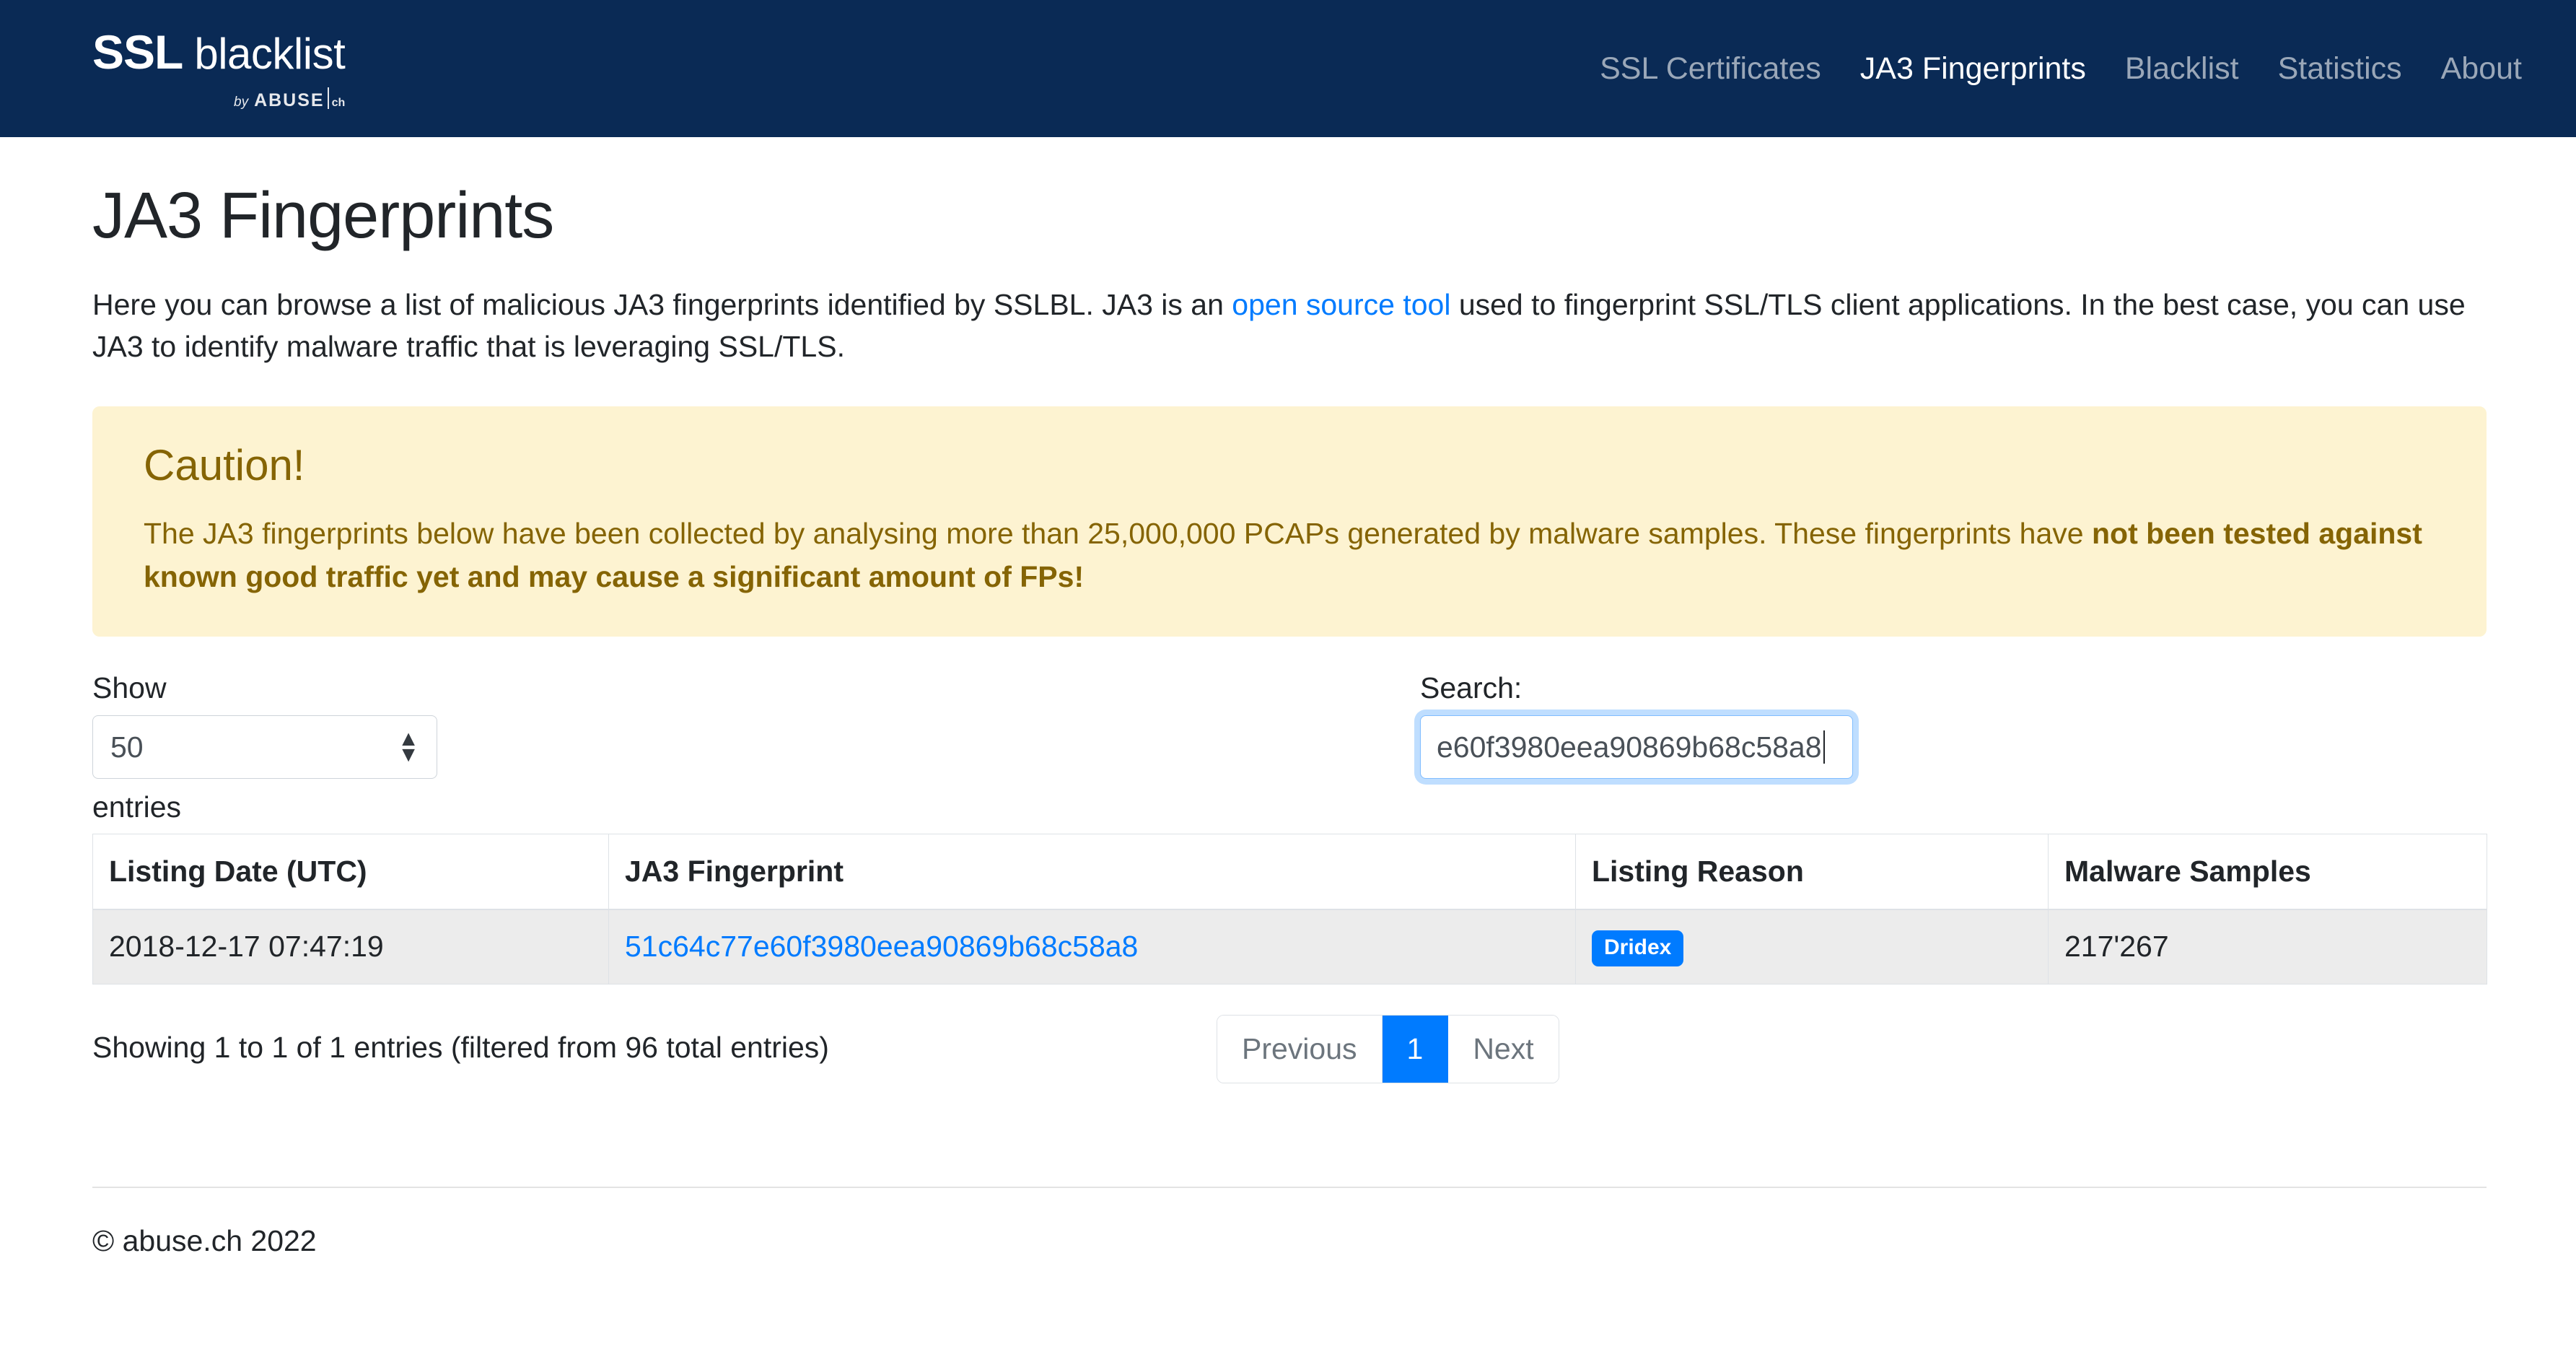 The width and height of the screenshot is (2576, 1349). What do you see at coordinates (2267, 872) in the screenshot?
I see `column-header-malware-samples: Malware Samples` at bounding box center [2267, 872].